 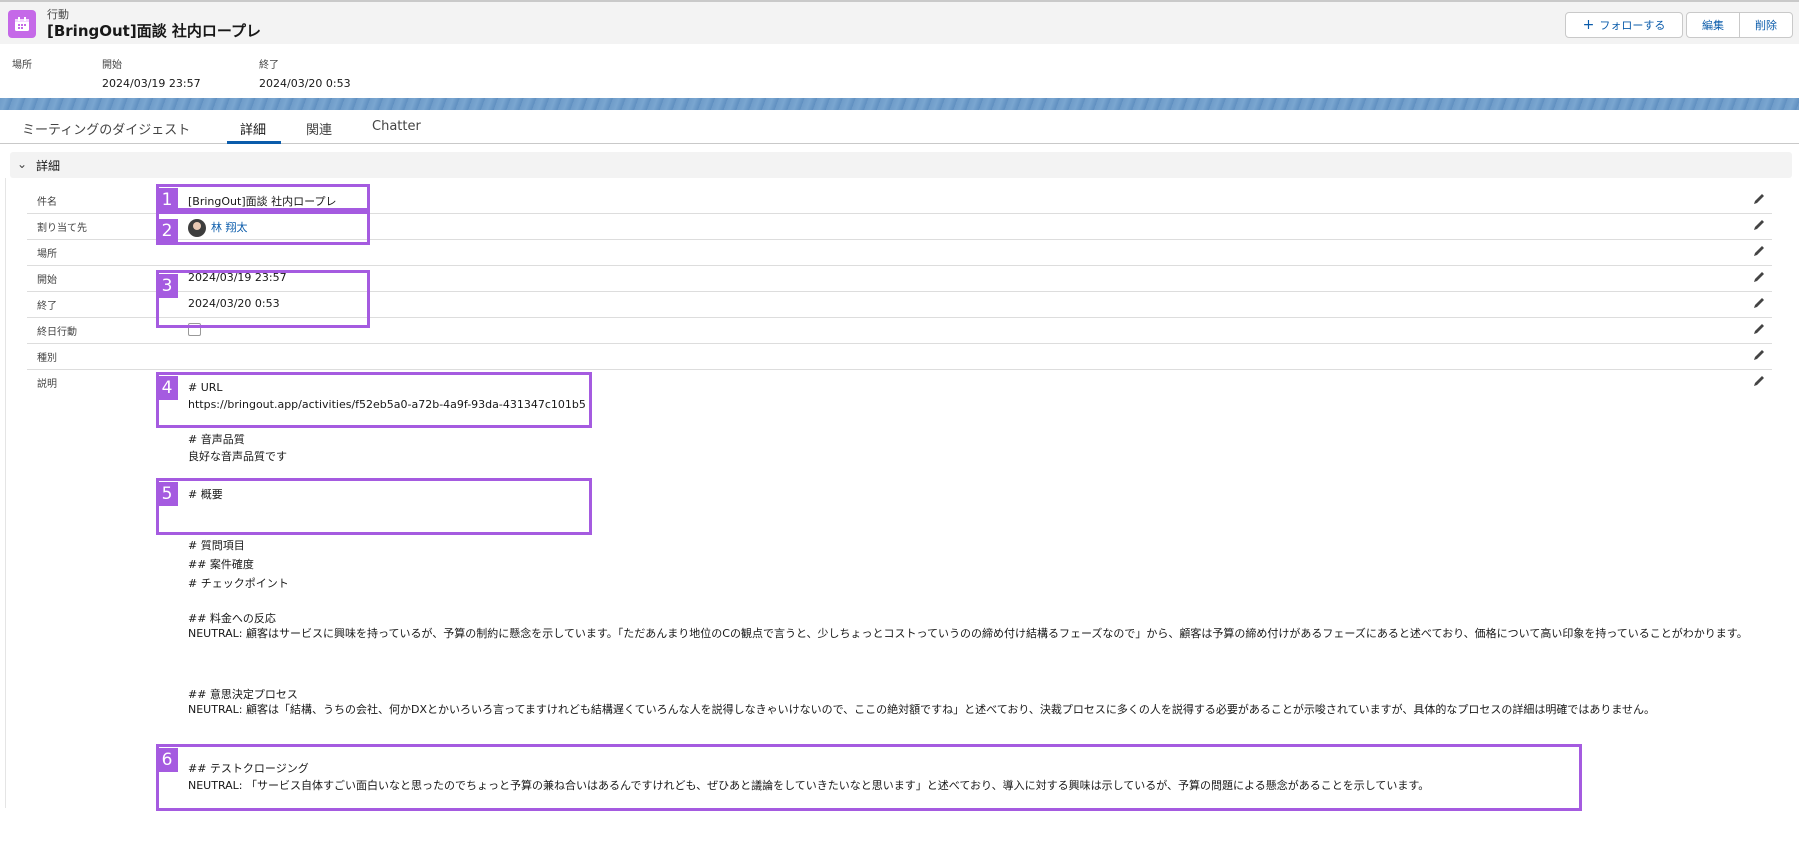 What do you see at coordinates (167, 200) in the screenshot?
I see `callout-badge-1: 1` at bounding box center [167, 200].